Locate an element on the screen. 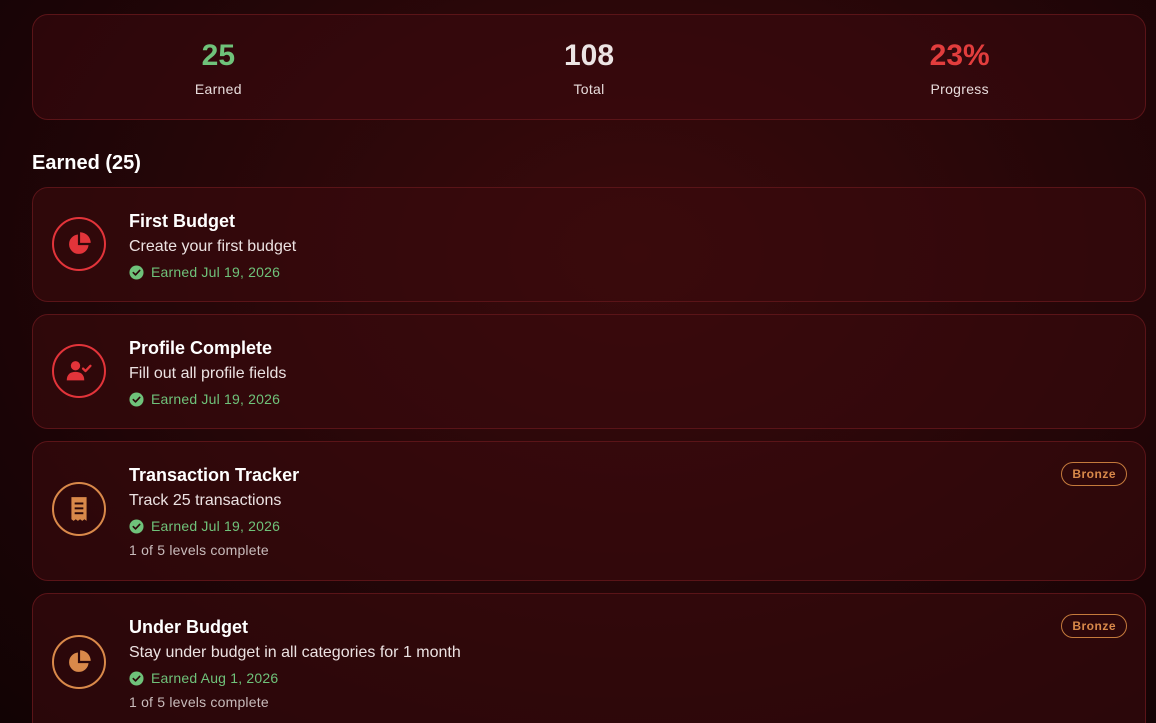  stat-progress: 23% Progress is located at coordinates (959, 67).